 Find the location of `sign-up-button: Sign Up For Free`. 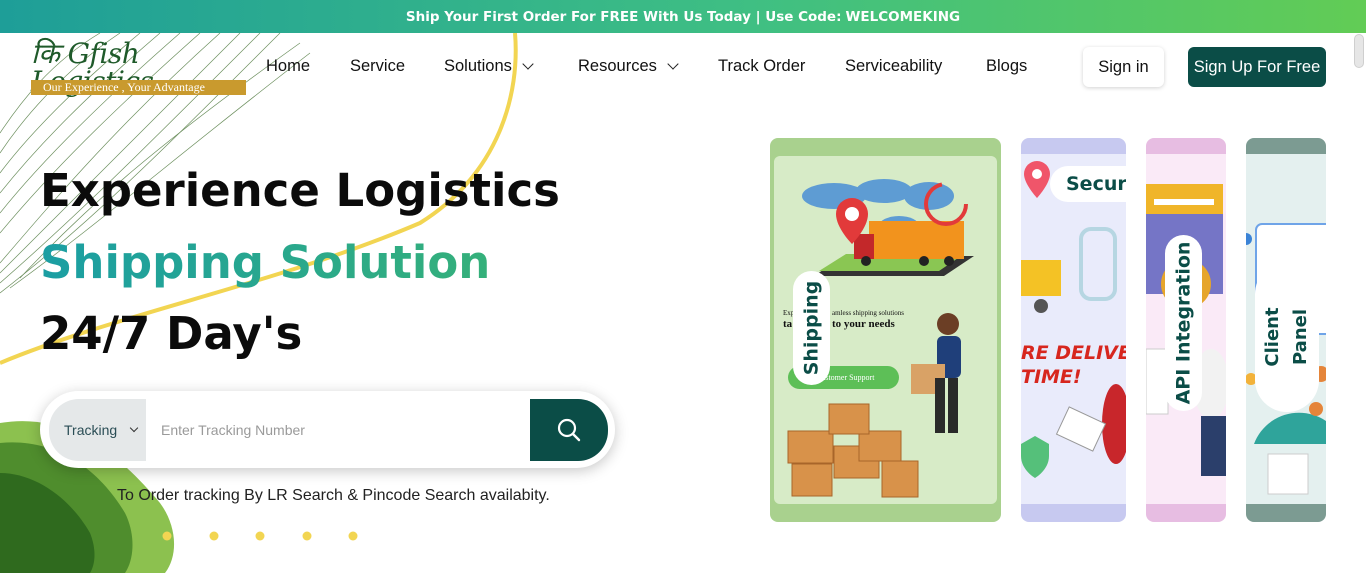

sign-up-button: Sign Up For Free is located at coordinates (1257, 67).